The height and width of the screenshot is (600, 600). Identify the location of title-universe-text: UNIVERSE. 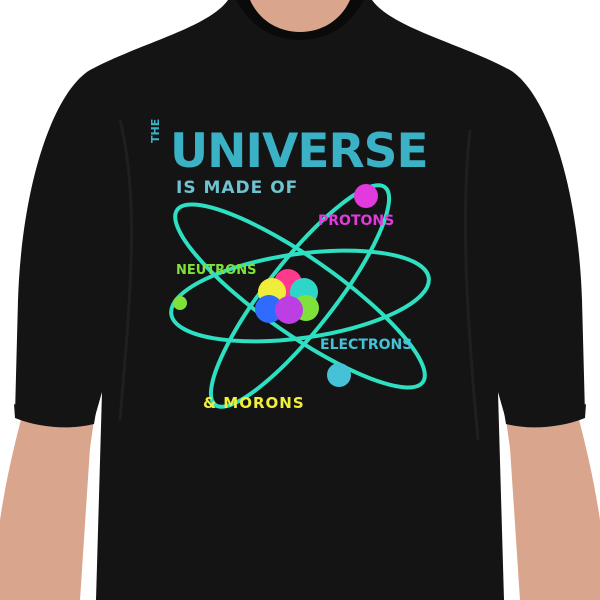
(299, 151).